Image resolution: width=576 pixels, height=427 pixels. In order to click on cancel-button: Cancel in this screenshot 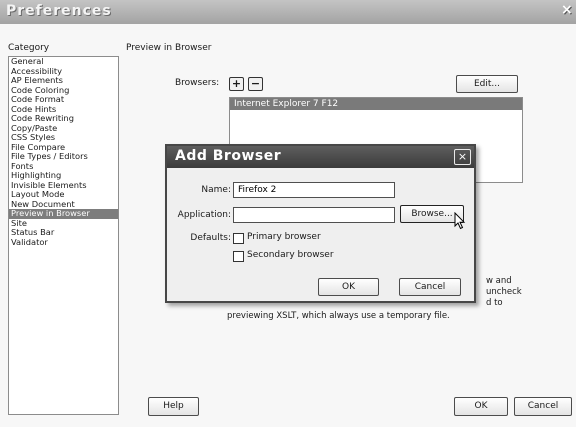, I will do `click(543, 406)`.